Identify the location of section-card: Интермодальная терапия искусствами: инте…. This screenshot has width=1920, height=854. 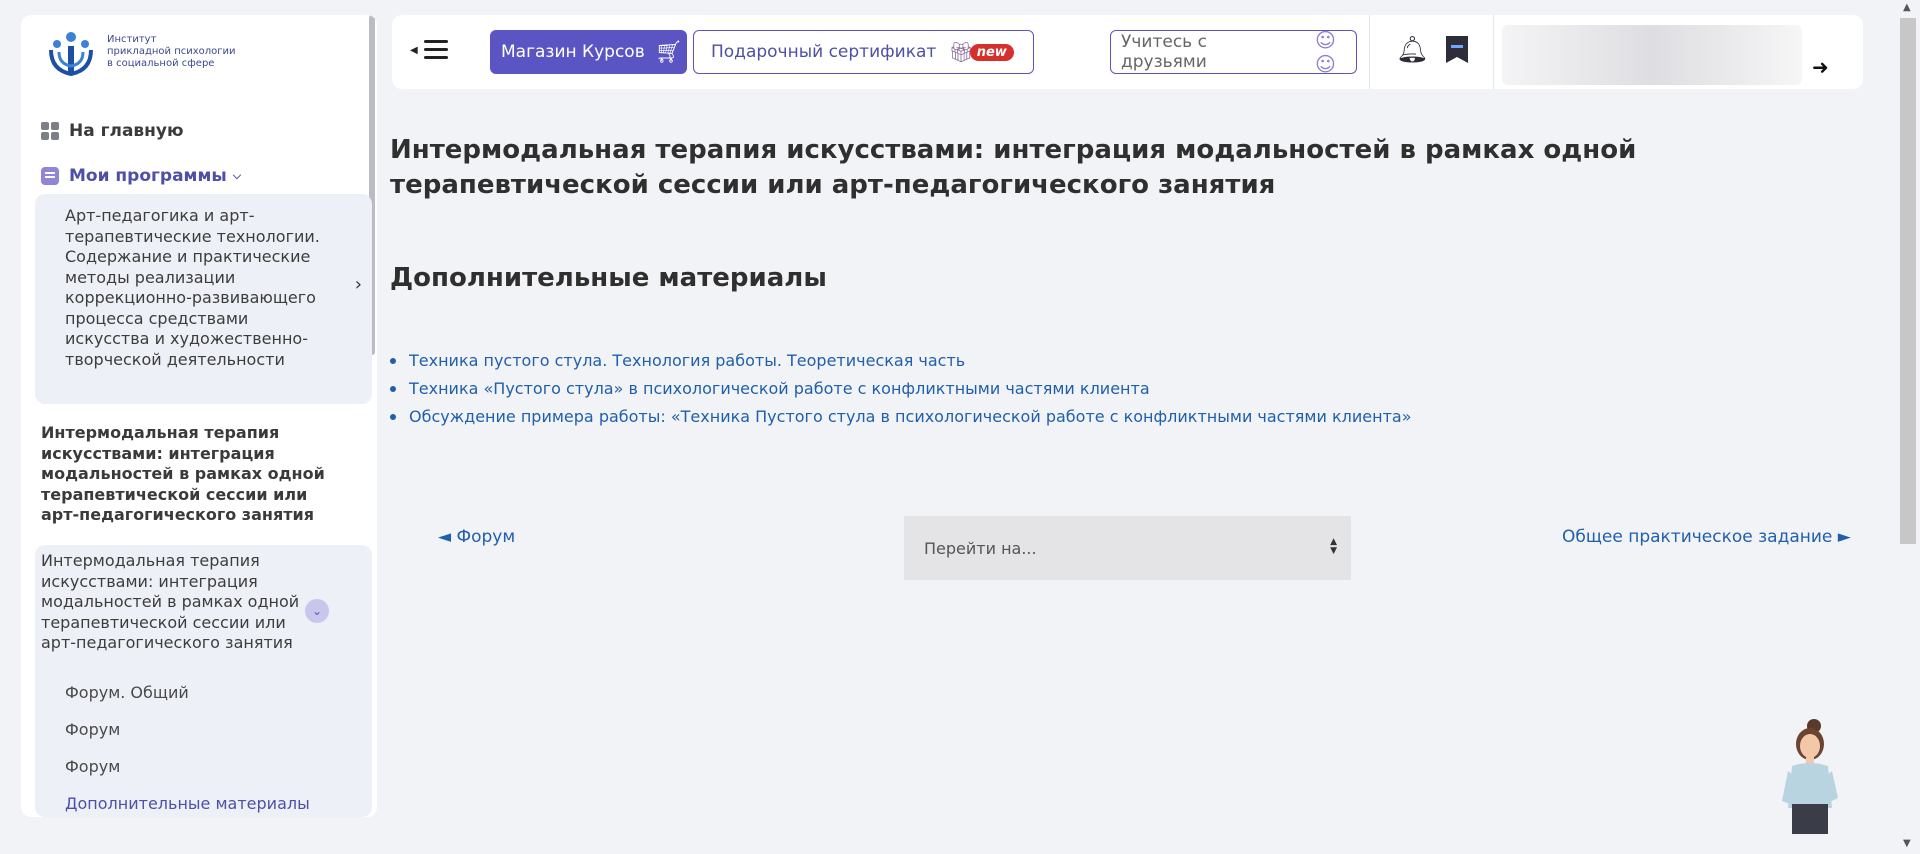
(203, 681).